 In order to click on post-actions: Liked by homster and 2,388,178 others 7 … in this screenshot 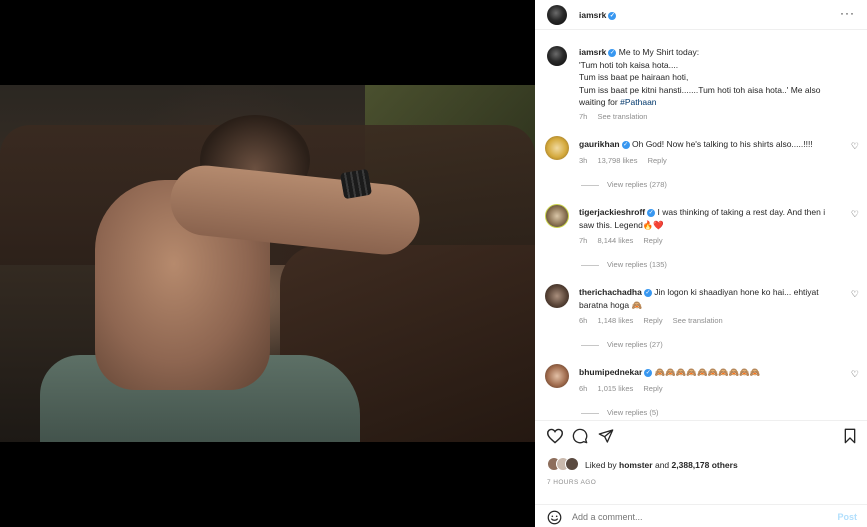, I will do `click(701, 473)`.